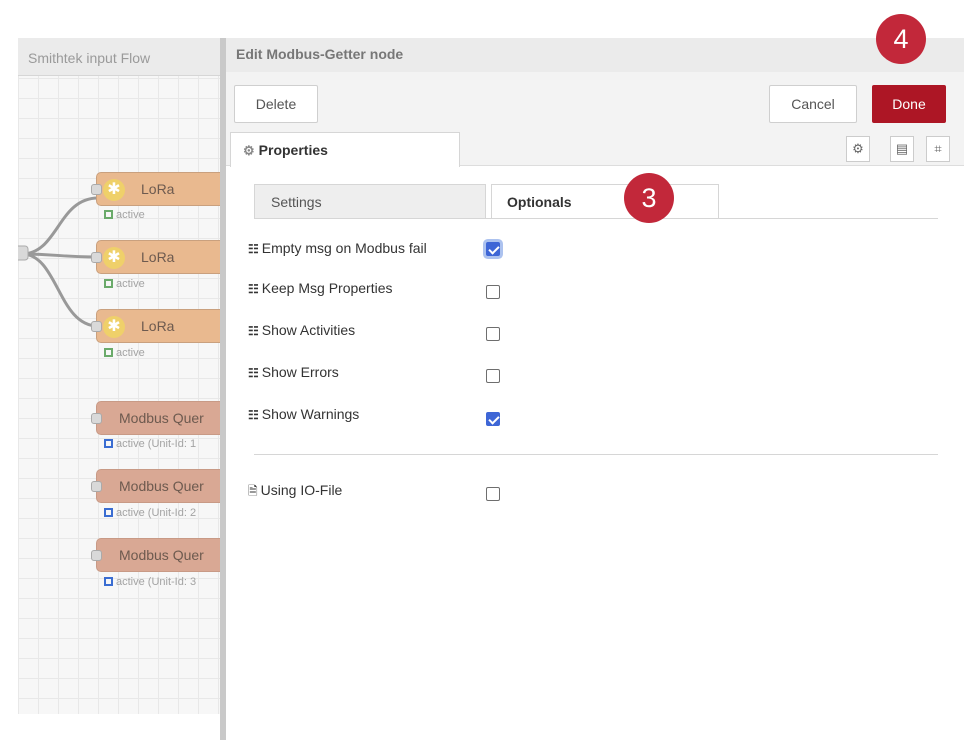  I want to click on tray-header: Edit Modbus-Getter node, so click(595, 55).